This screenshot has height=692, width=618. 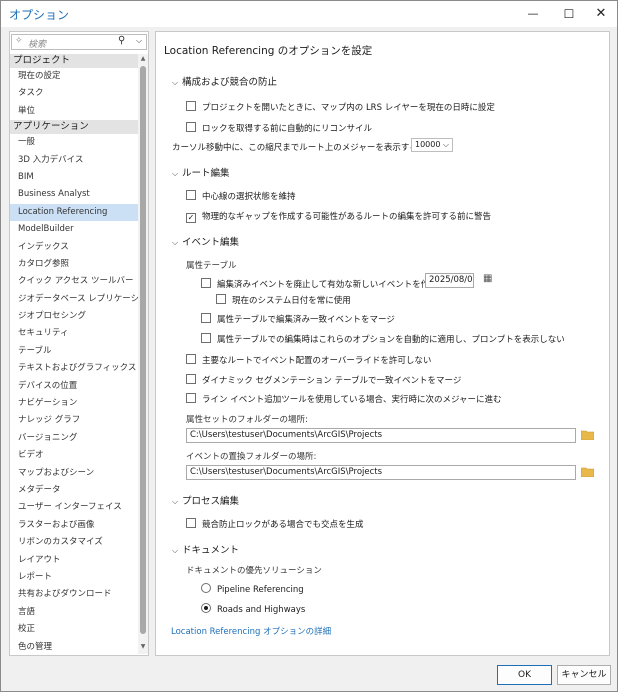 I want to click on nav-item: セキュリティ, so click(x=74, y=333).